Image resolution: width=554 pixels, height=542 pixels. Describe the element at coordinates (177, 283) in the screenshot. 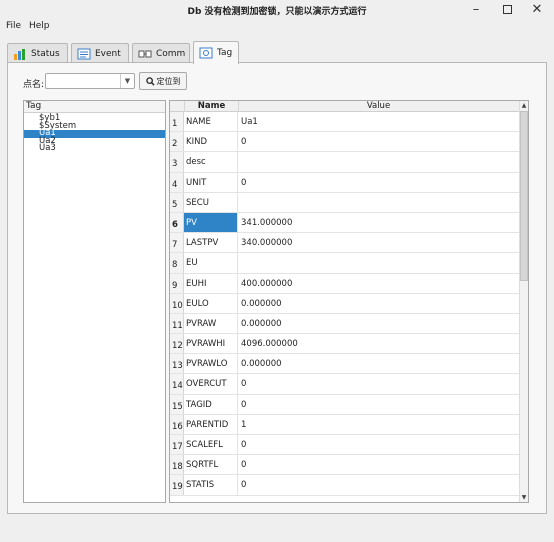

I see `row-number: 9` at that location.